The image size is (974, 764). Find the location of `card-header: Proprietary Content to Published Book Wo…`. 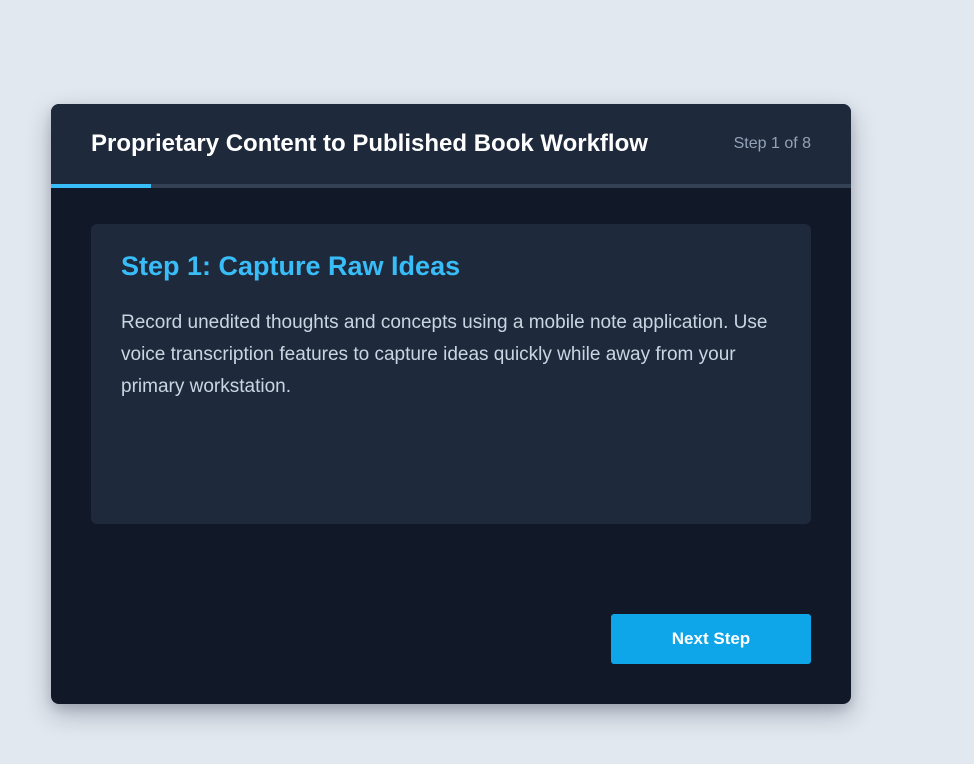

card-header: Proprietary Content to Published Book Wo… is located at coordinates (451, 144).